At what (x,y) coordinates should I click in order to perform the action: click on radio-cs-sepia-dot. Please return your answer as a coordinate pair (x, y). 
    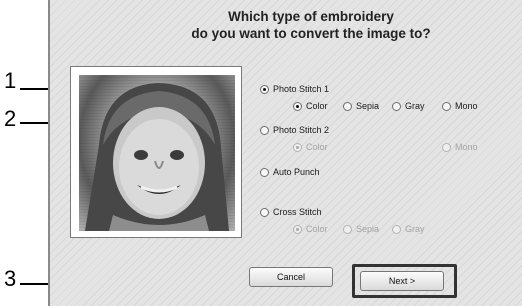
    Looking at the image, I should click on (347, 229).